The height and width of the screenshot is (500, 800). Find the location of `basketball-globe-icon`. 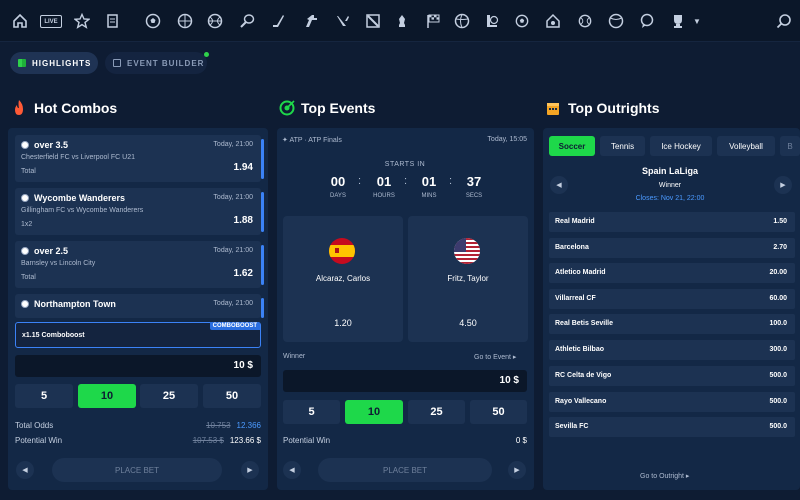

basketball-globe-icon is located at coordinates (185, 21).